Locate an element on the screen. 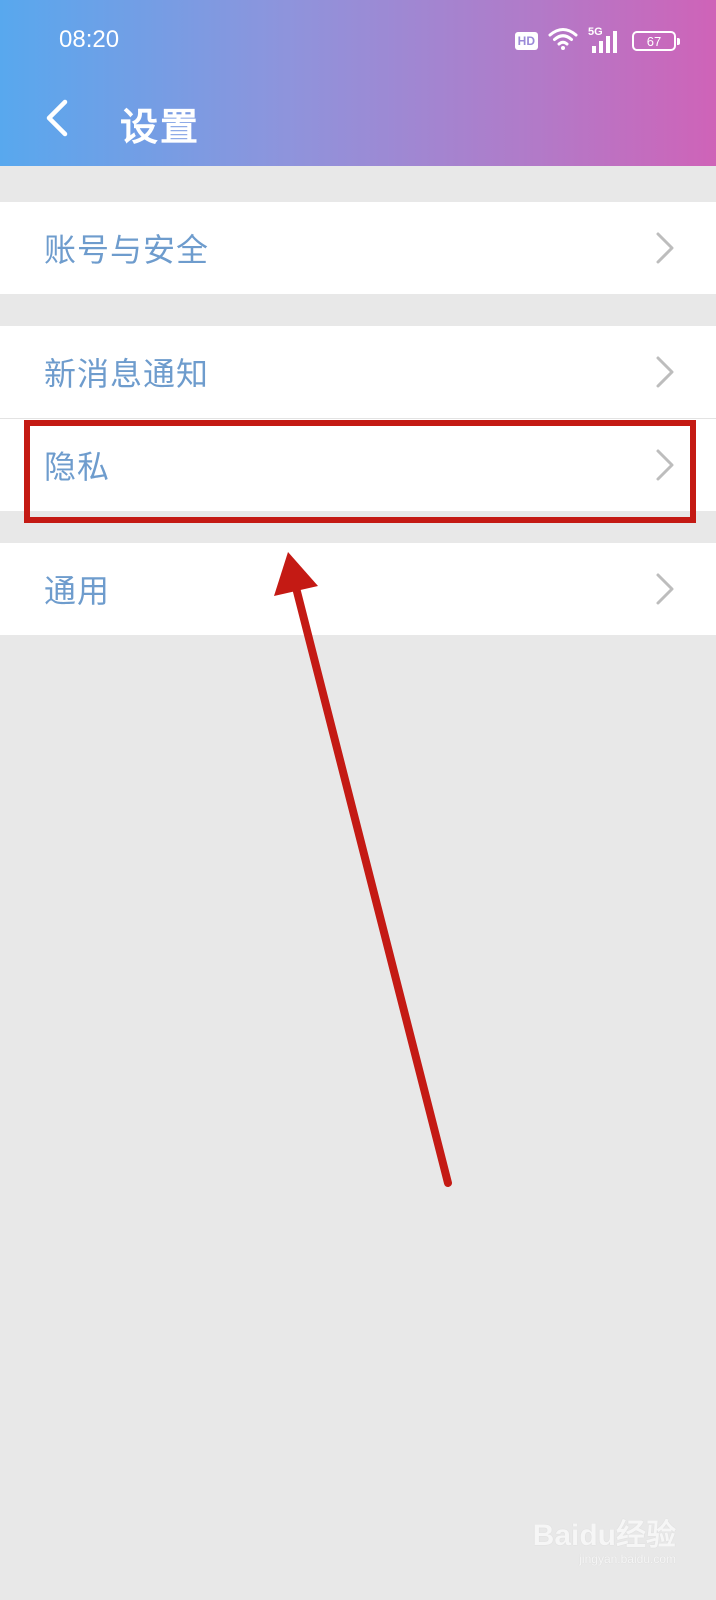  back-button is located at coordinates (56, 118).